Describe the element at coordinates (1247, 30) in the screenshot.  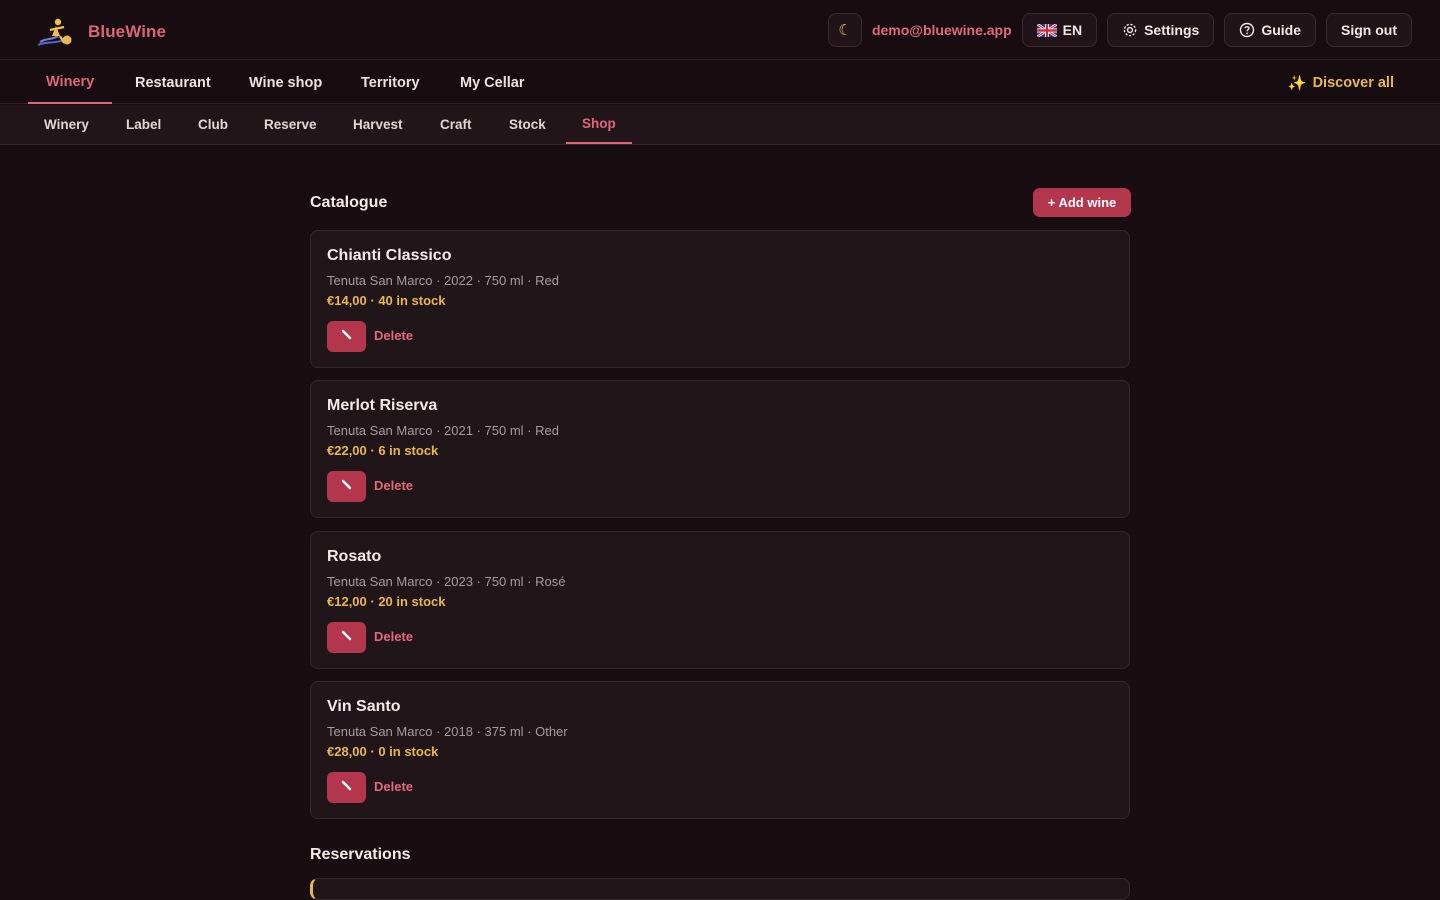
I see `help-circle-icon` at that location.